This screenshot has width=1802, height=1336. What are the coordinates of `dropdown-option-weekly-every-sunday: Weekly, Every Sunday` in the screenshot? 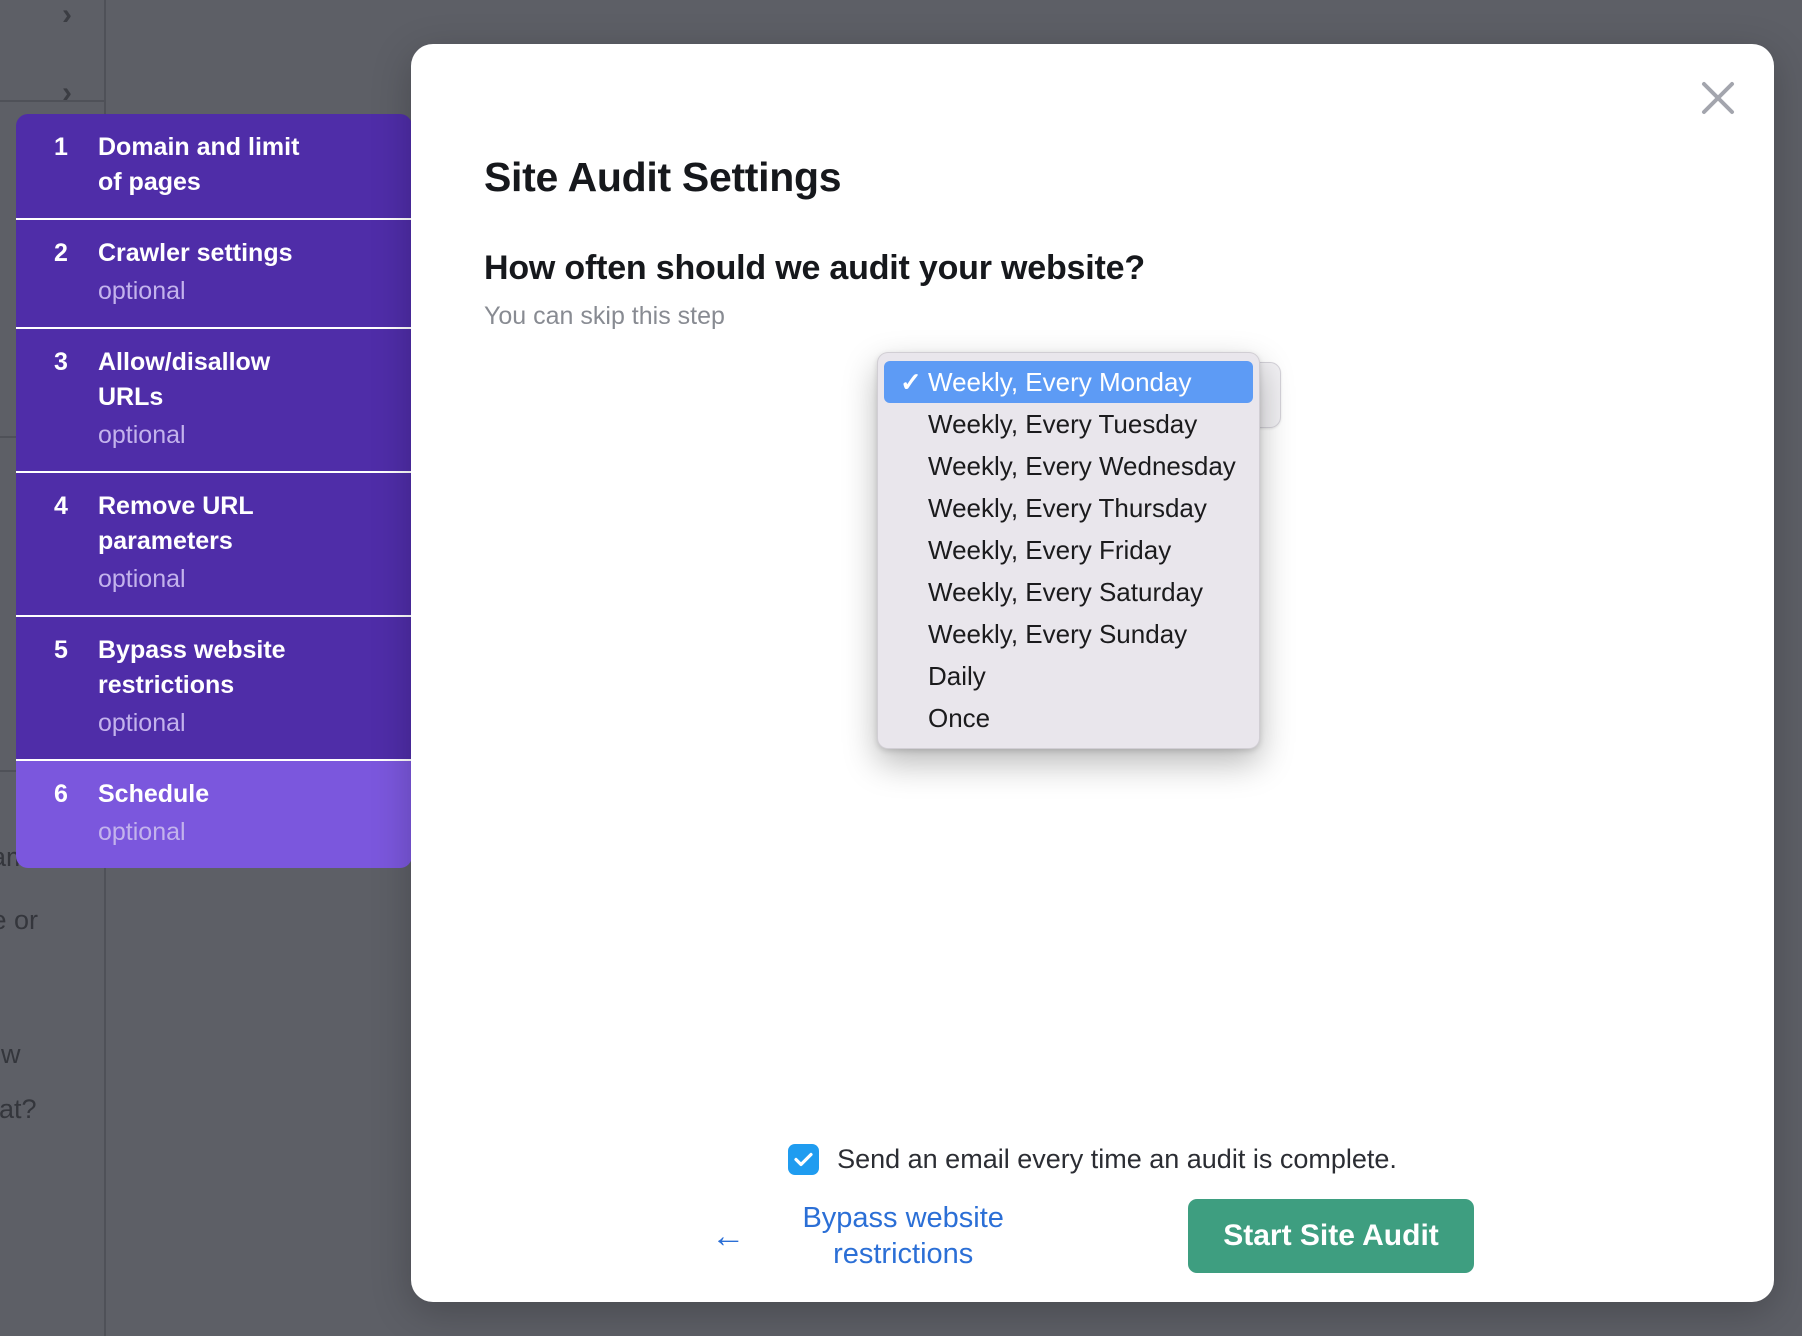 It's located at (1068, 634).